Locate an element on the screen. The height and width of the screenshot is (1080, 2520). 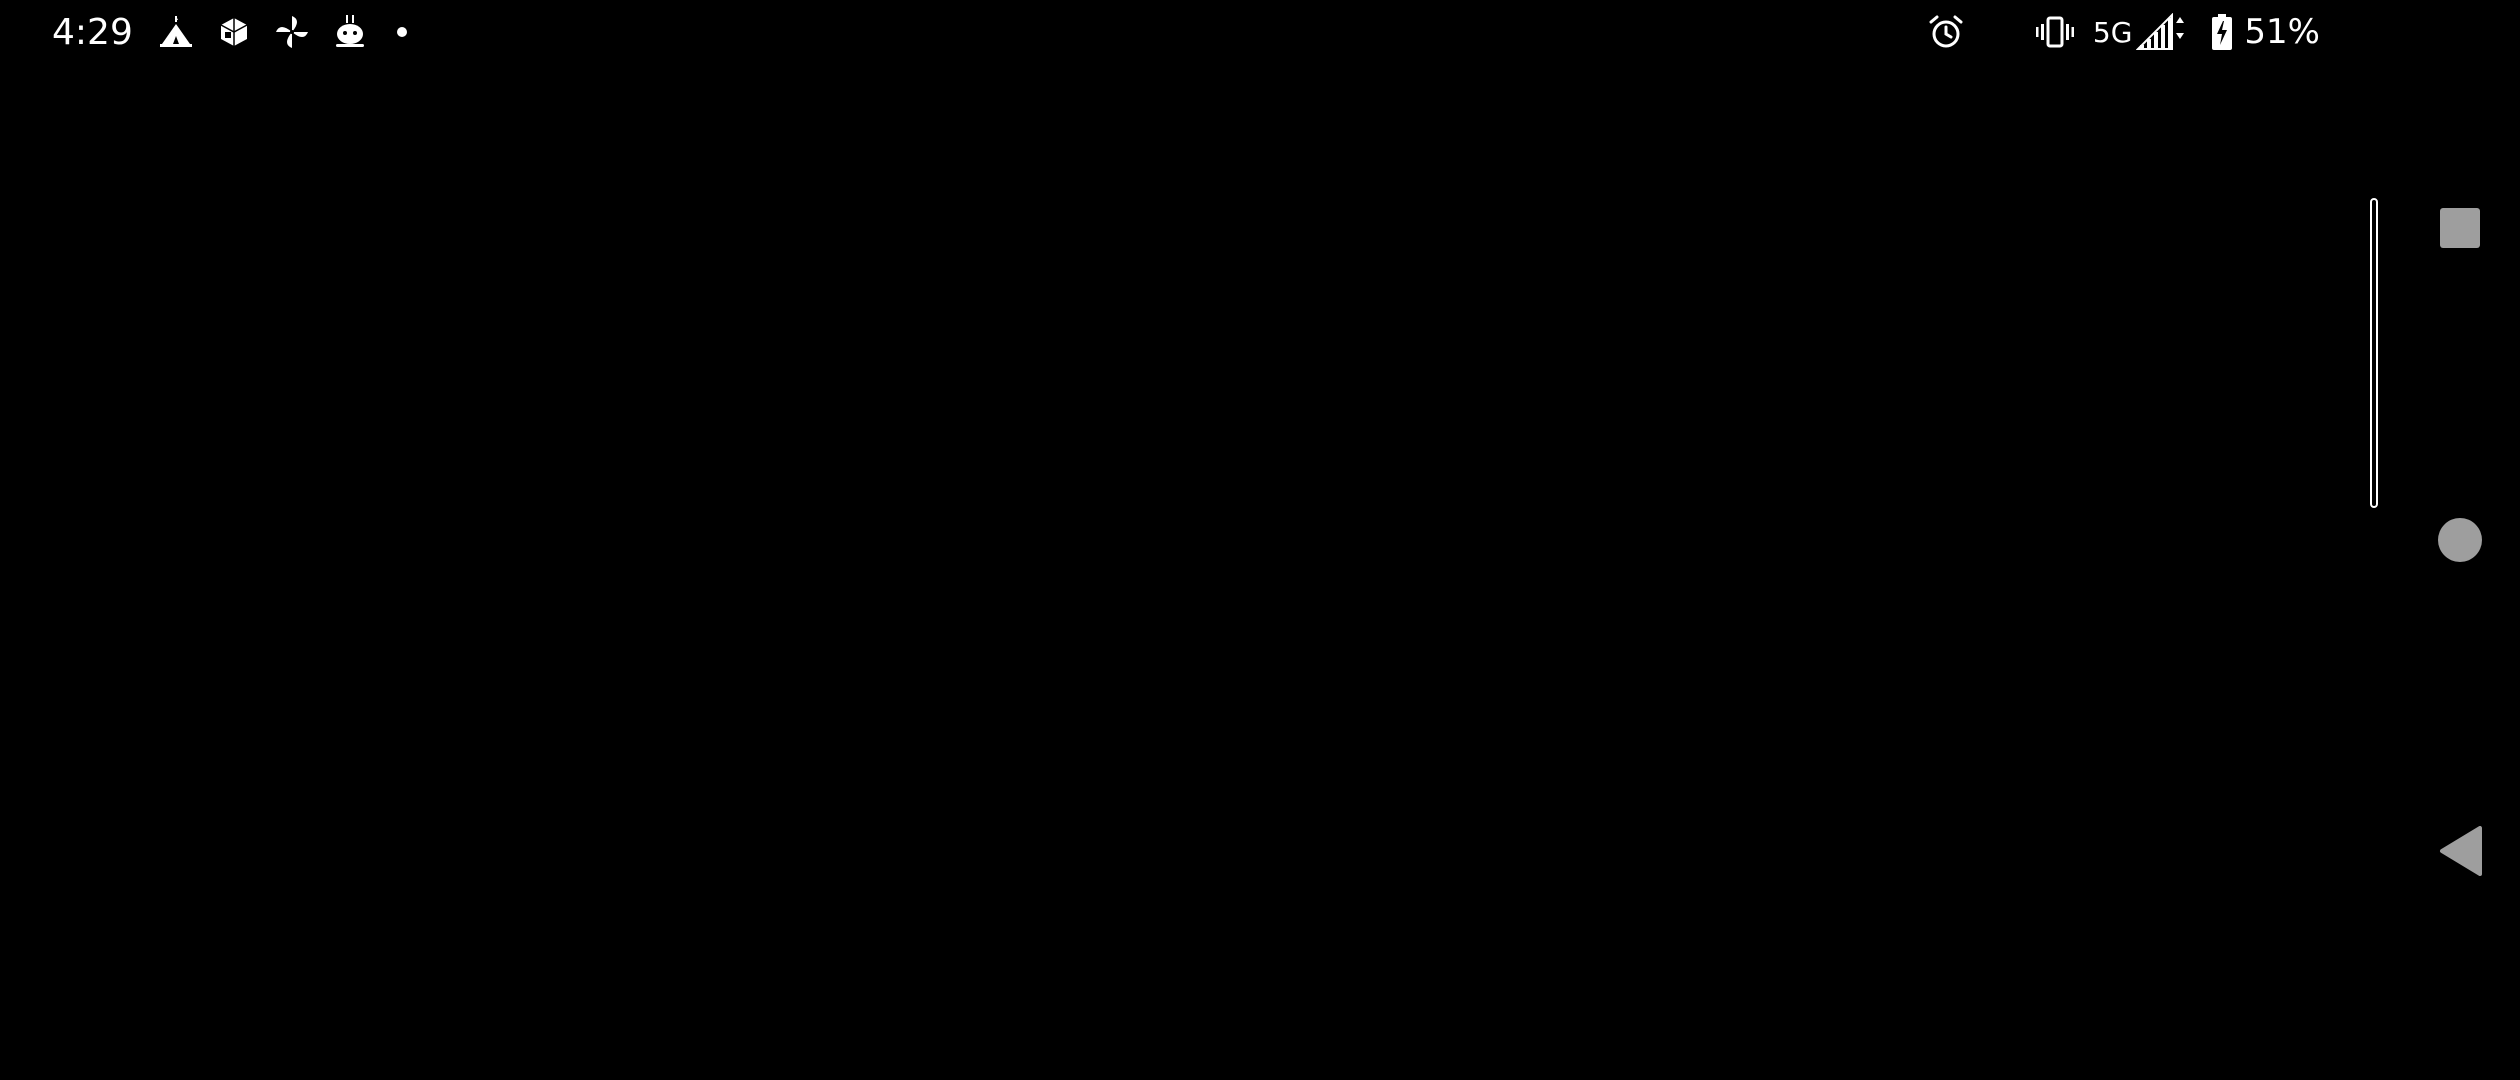
vibrate-icon is located at coordinates (2055, 32).